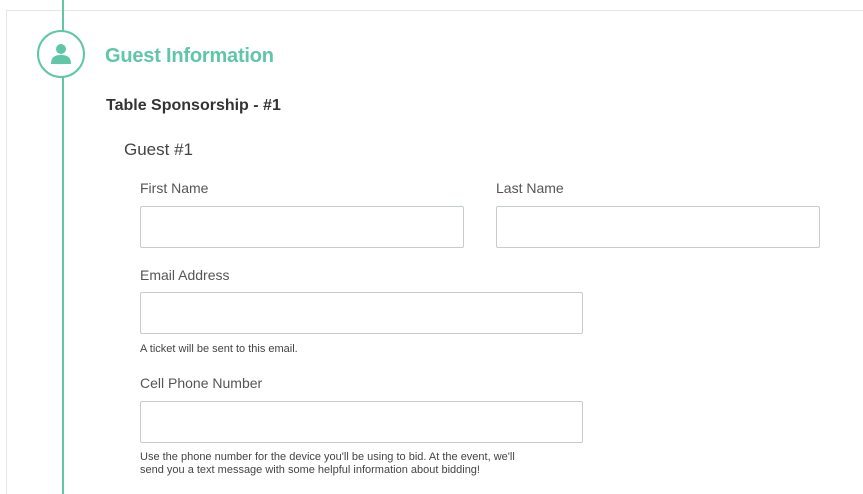  What do you see at coordinates (530, 188) in the screenshot?
I see `last-name-label: Last Name` at bounding box center [530, 188].